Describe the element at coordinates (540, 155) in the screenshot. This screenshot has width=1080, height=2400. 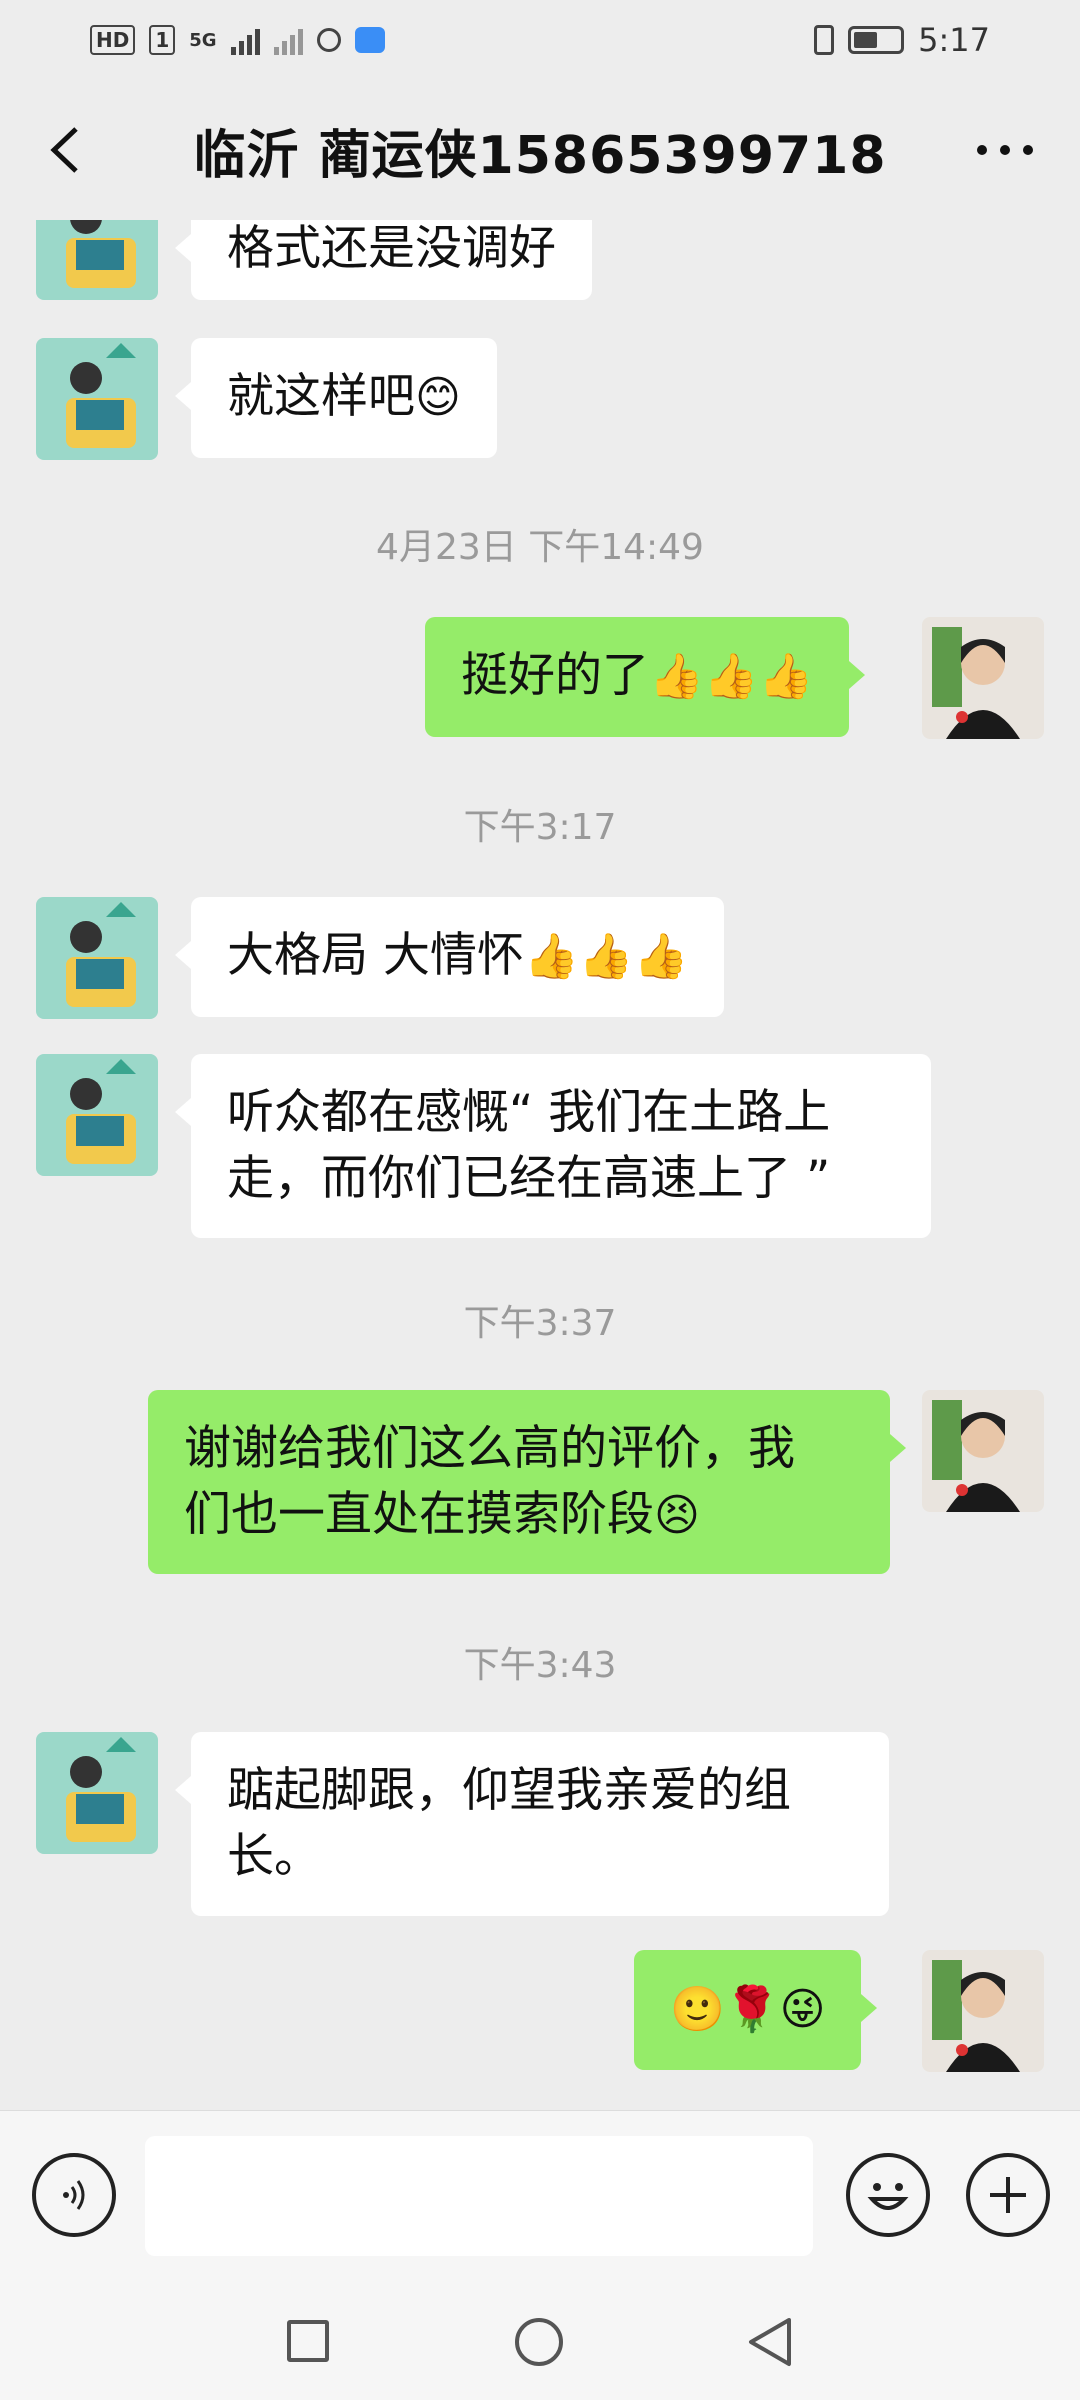
I see `chat-title: 临沂 蔺运侠15865399718` at that location.